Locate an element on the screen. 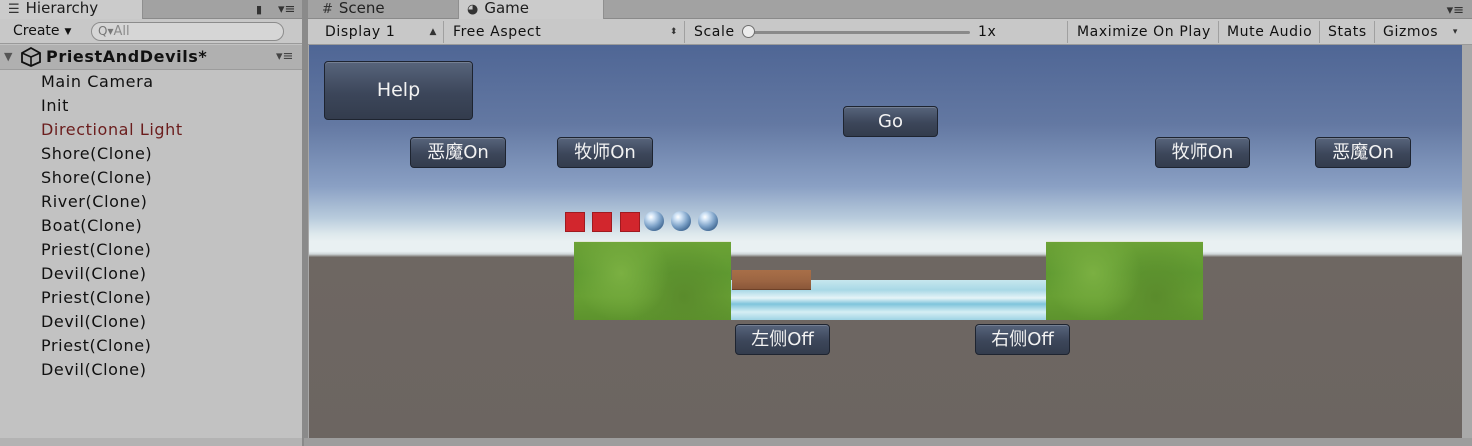  mute-audio-label: Mute Audio is located at coordinates (1270, 32).